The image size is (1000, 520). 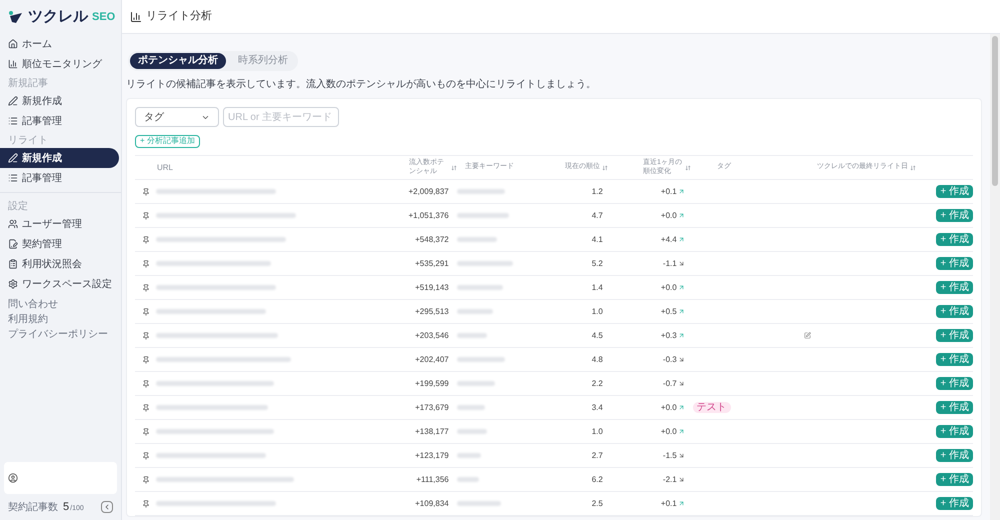 I want to click on sidebar-item: ホーム, so click(x=60, y=44).